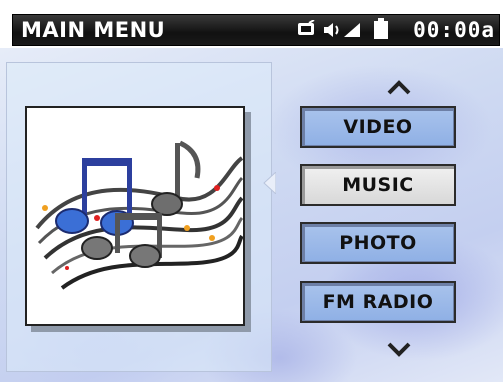  What do you see at coordinates (269, 183) in the screenshot?
I see `panel-pointer` at bounding box center [269, 183].